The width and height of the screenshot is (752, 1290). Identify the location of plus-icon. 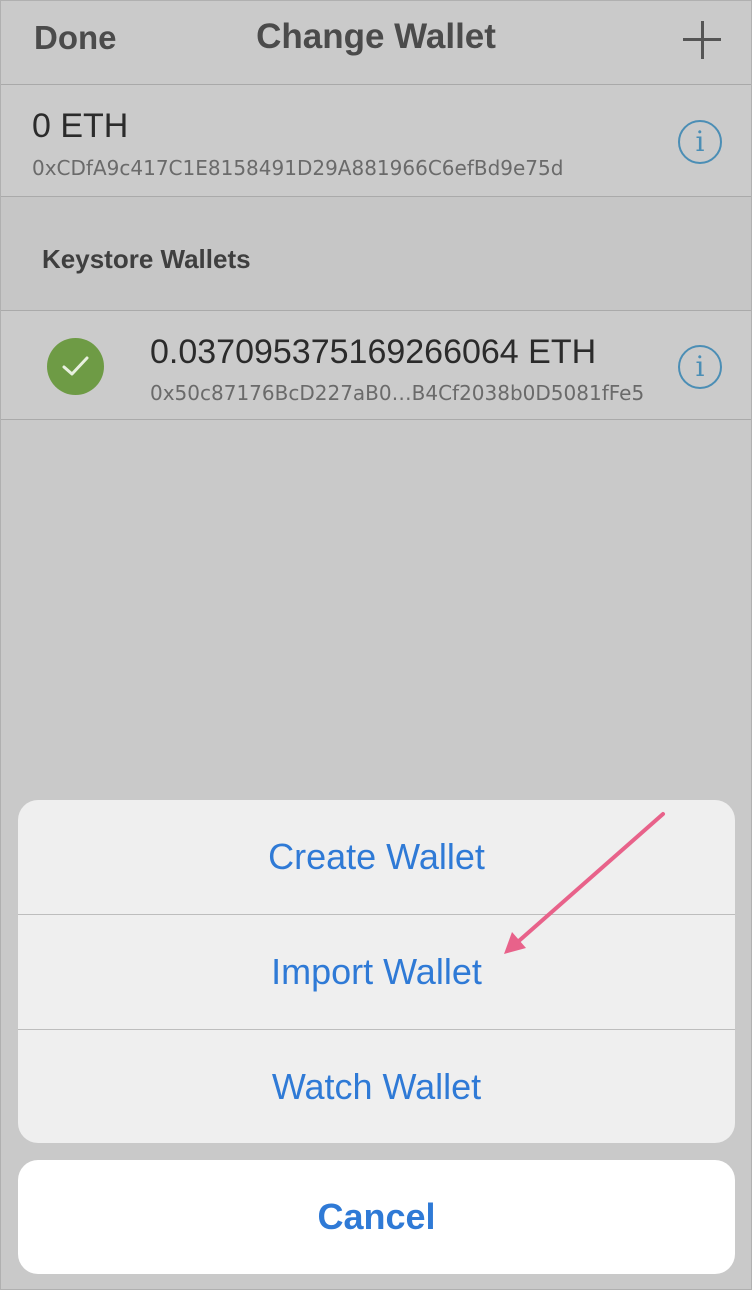
(702, 40).